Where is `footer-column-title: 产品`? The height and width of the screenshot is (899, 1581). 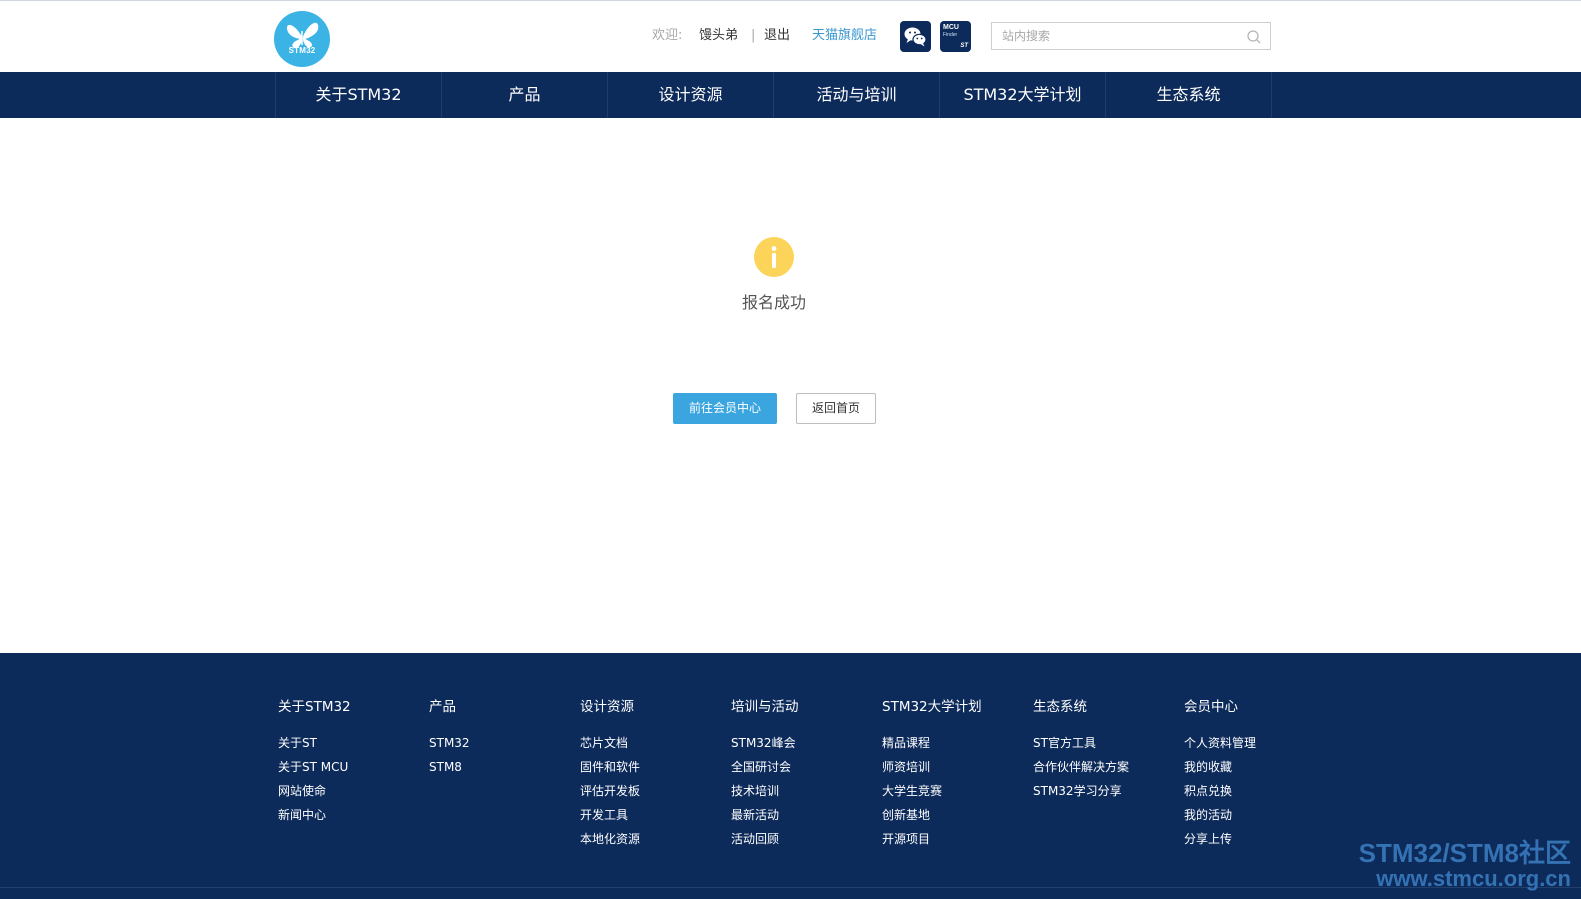 footer-column-title: 产品 is located at coordinates (504, 707).